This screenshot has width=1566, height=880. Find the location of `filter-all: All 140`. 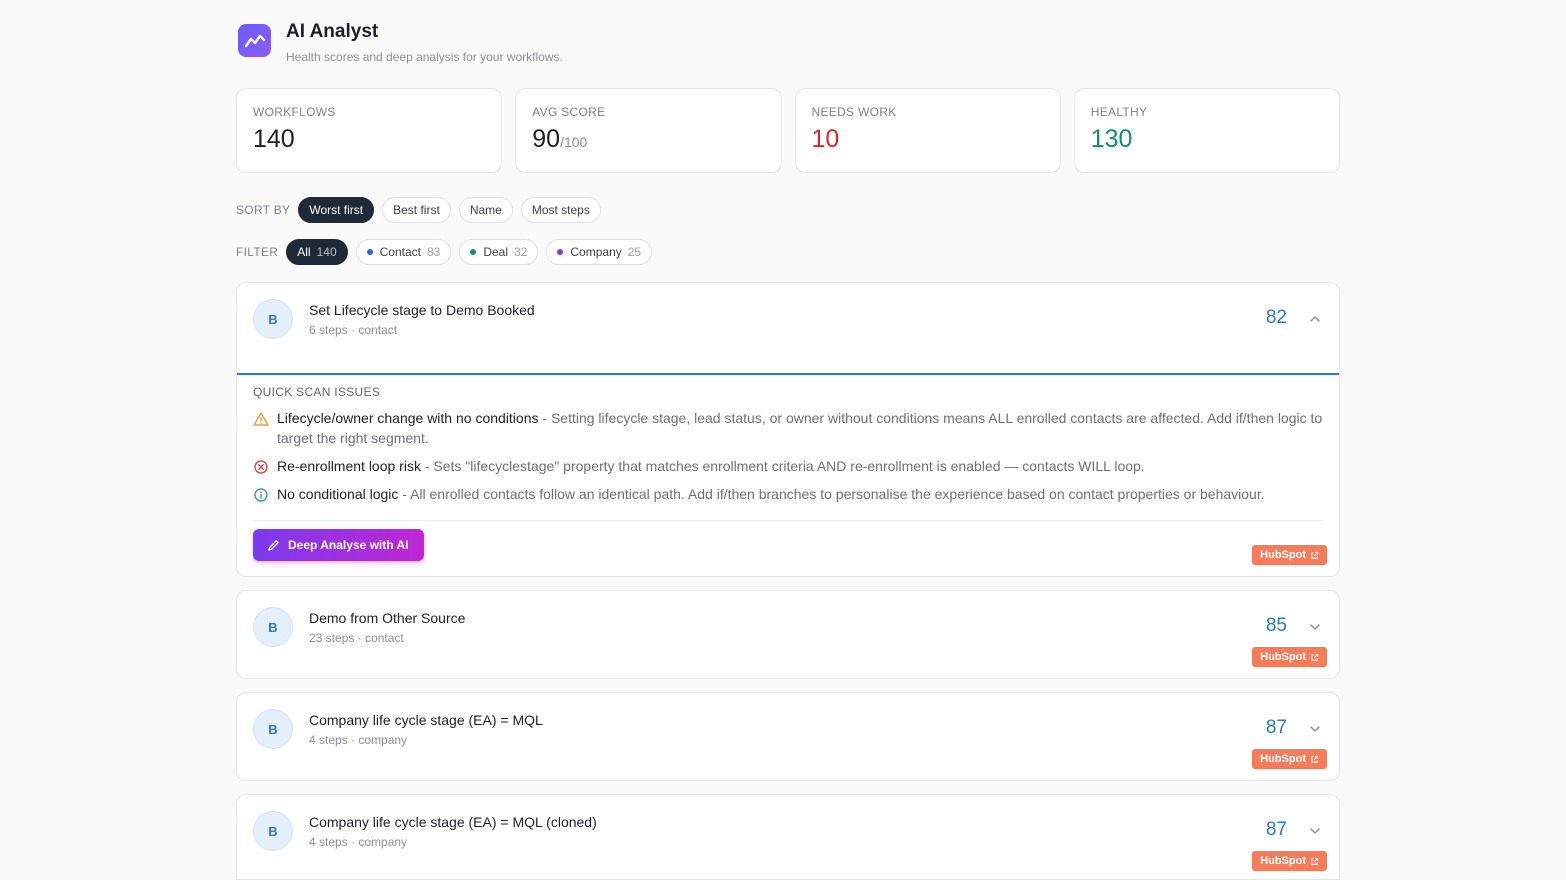

filter-all: All 140 is located at coordinates (317, 252).